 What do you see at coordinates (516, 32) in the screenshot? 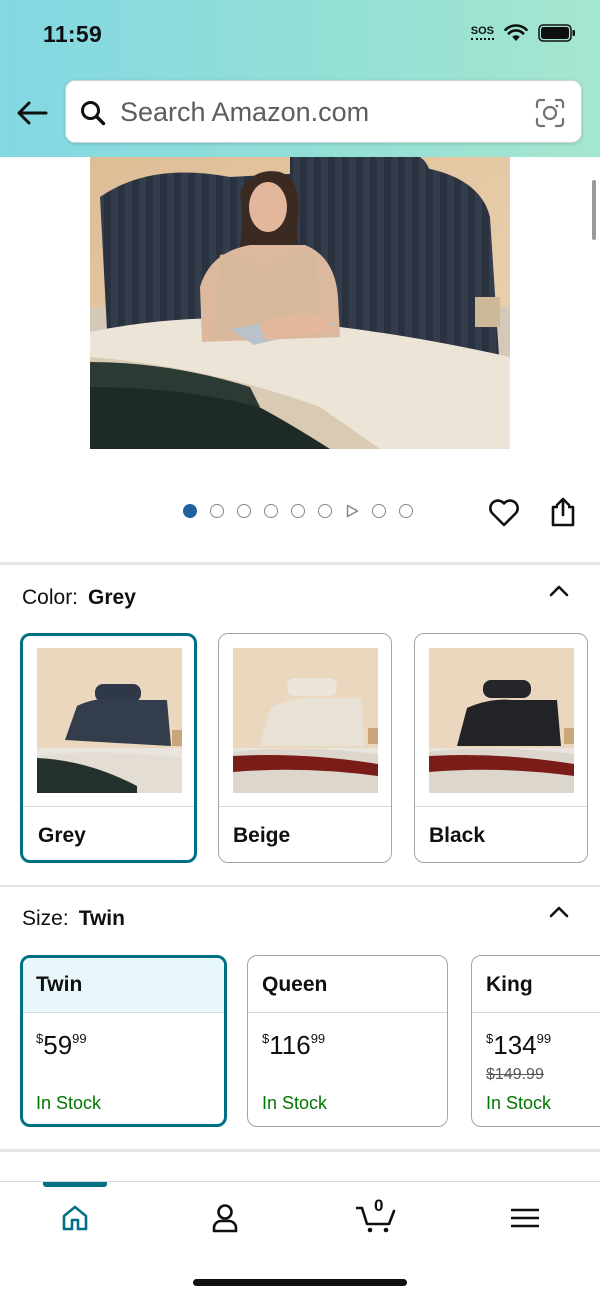
I see `wifi-icon` at bounding box center [516, 32].